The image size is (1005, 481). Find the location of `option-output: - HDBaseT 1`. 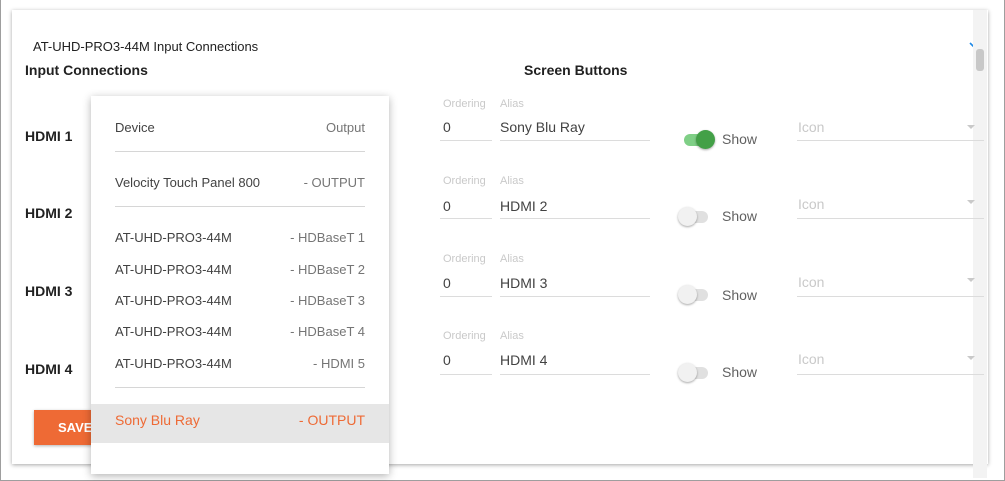

option-output: - HDBaseT 1 is located at coordinates (327, 237).